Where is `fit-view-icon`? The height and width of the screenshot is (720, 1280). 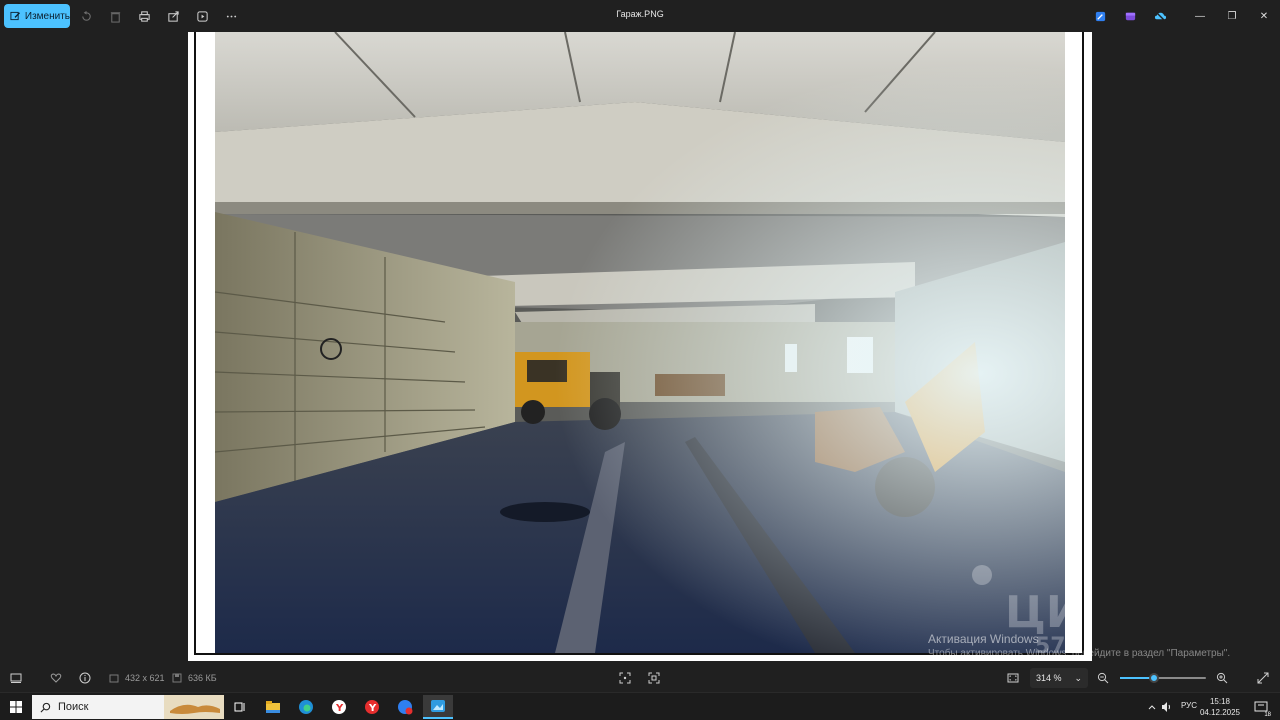
fit-view-icon is located at coordinates (625, 678).